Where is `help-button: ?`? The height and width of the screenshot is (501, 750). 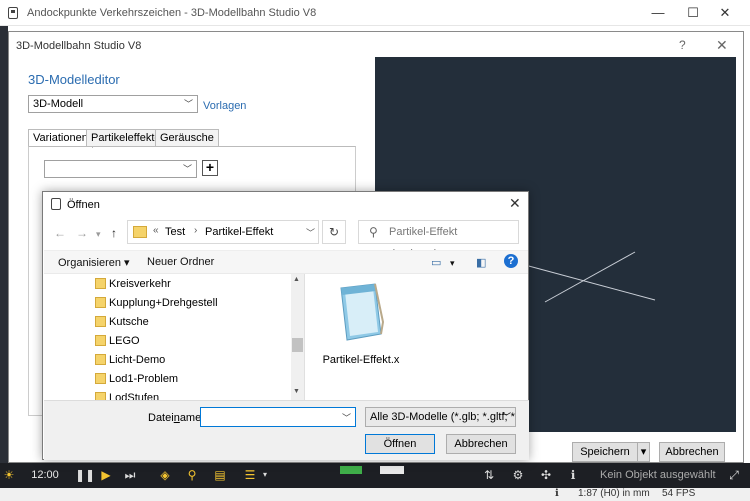
help-button: ? is located at coordinates (682, 45).